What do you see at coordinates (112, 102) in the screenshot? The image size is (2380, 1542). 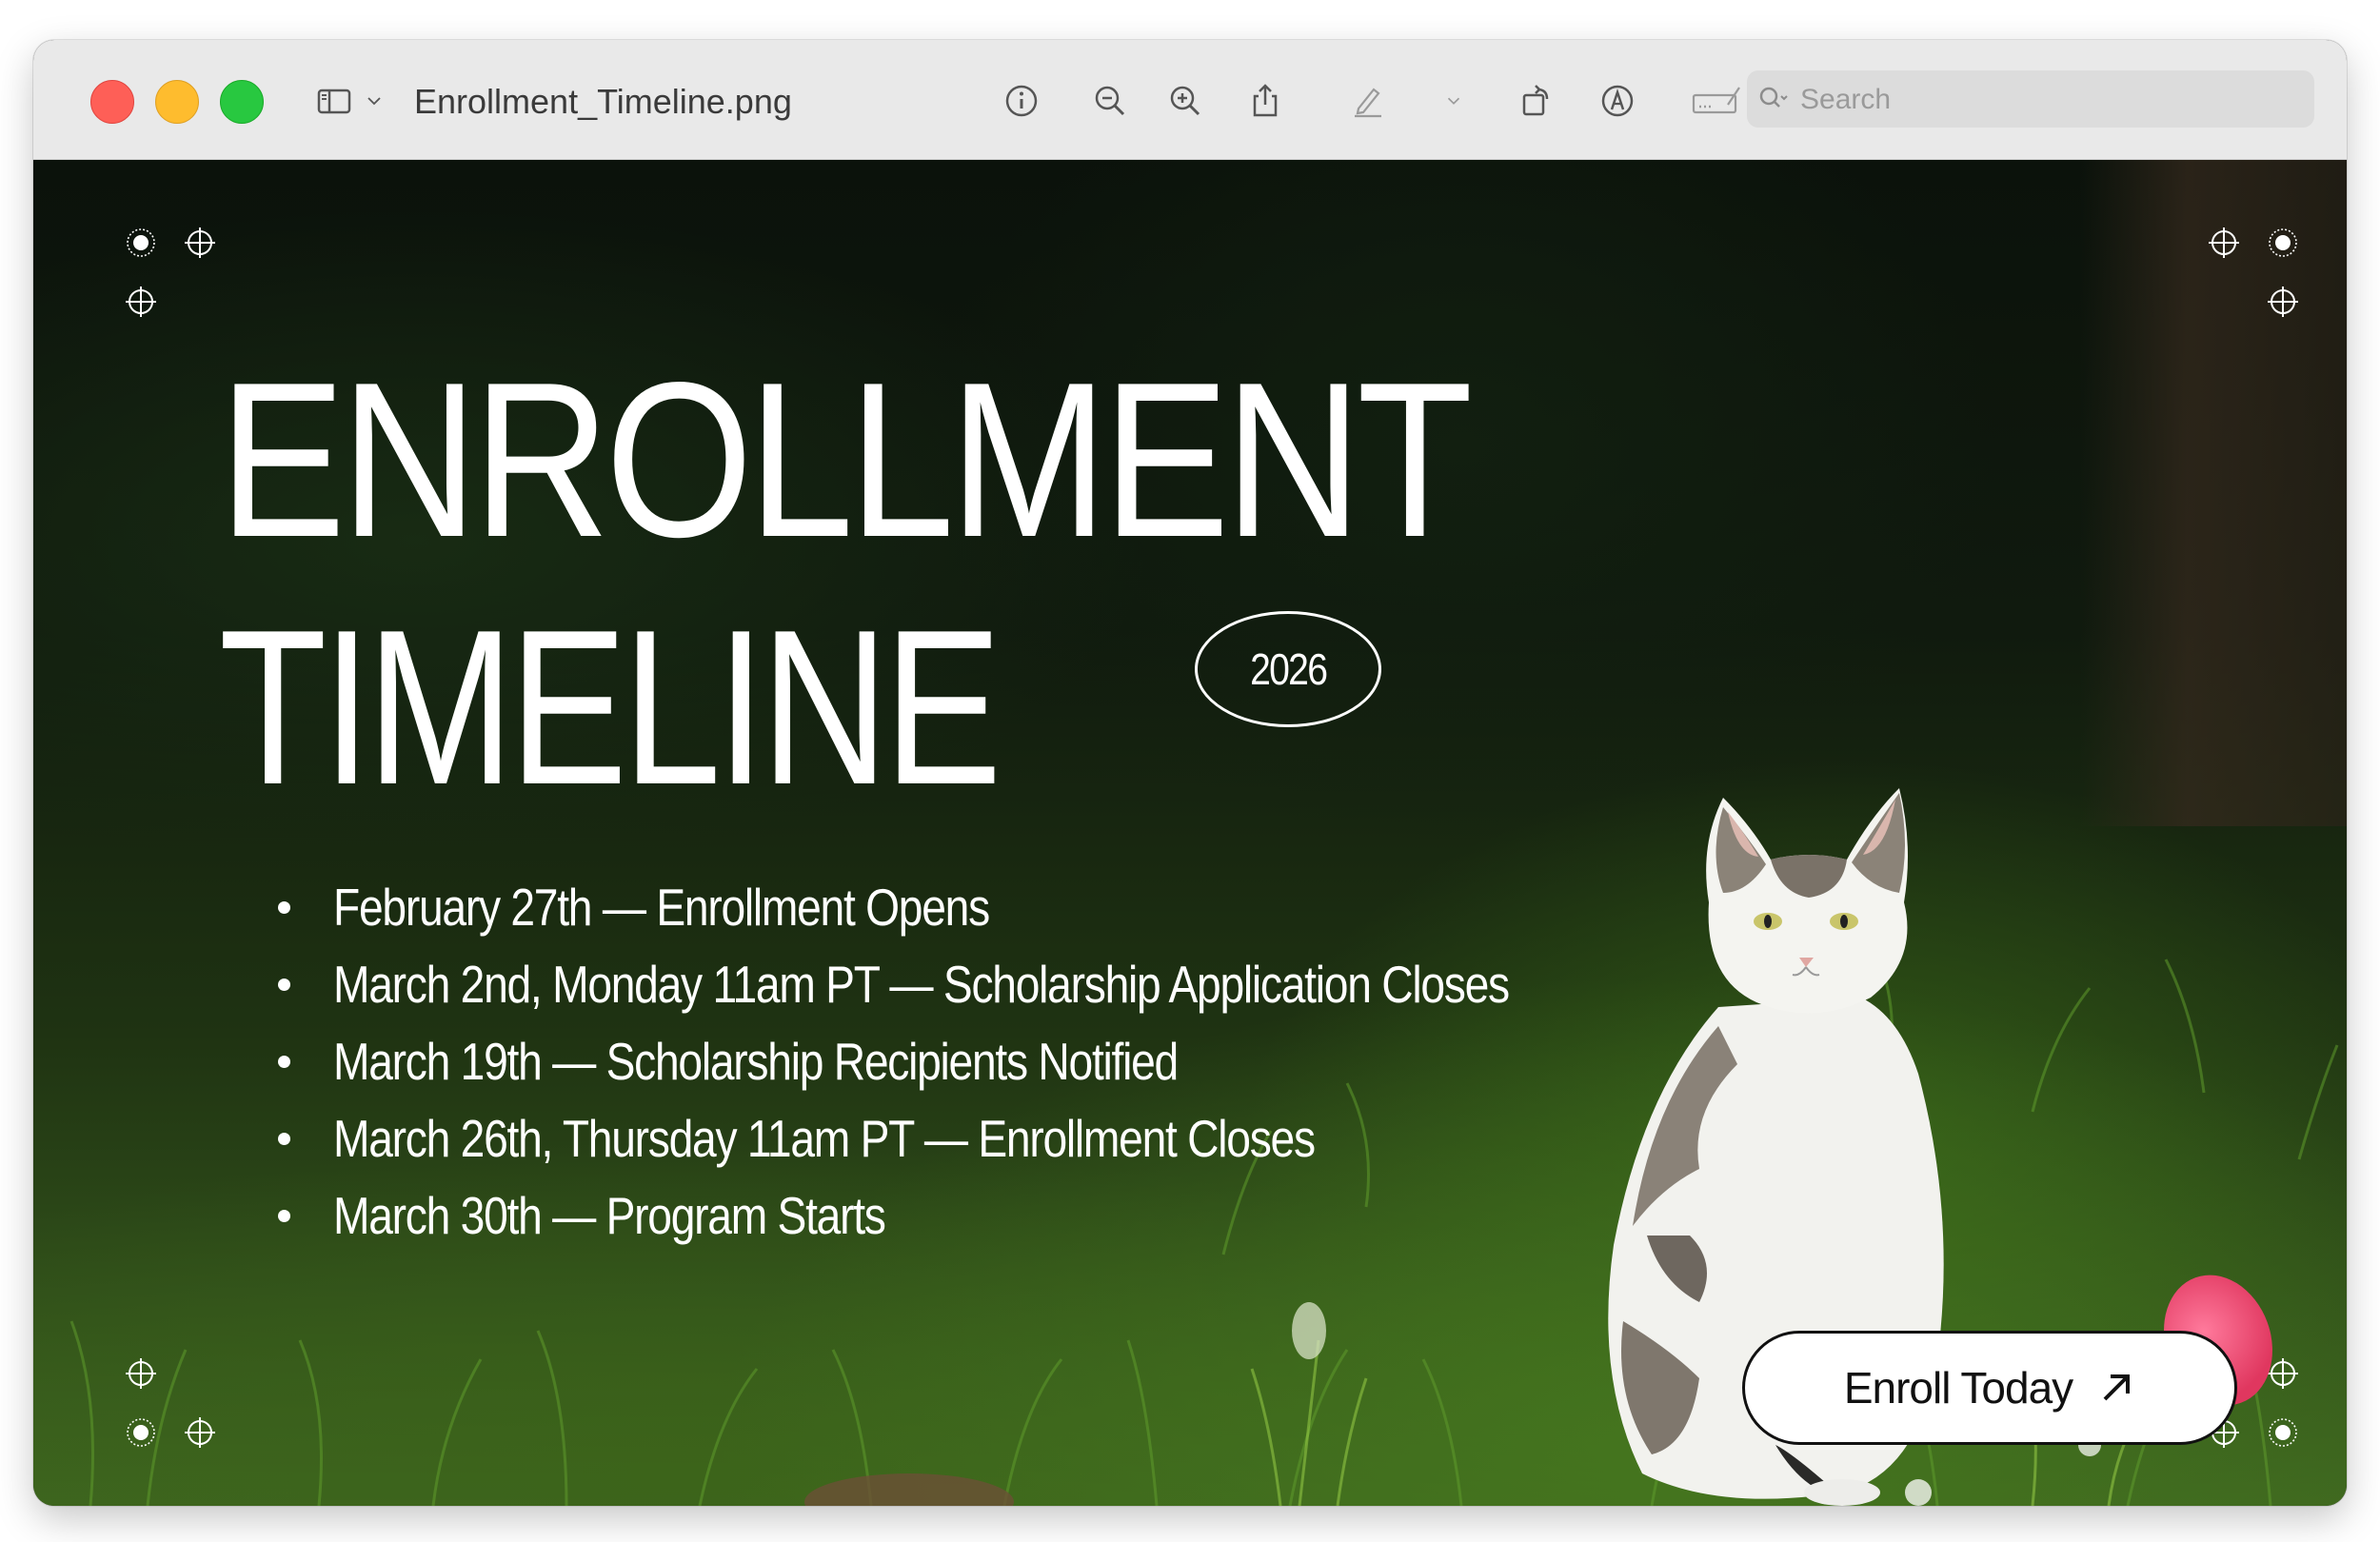 I see `close-window-button` at bounding box center [112, 102].